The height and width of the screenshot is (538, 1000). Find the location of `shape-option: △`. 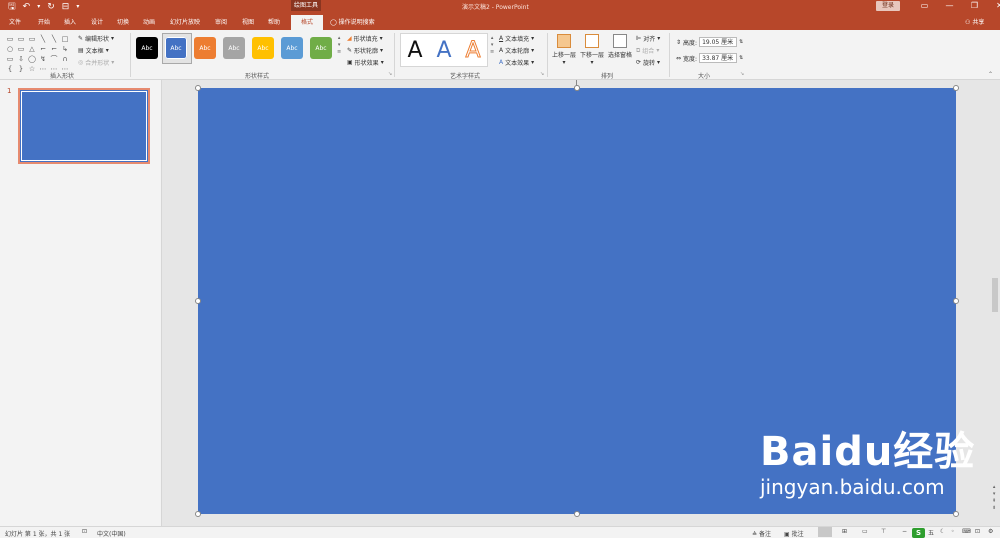

shape-option: △ is located at coordinates (32, 49).